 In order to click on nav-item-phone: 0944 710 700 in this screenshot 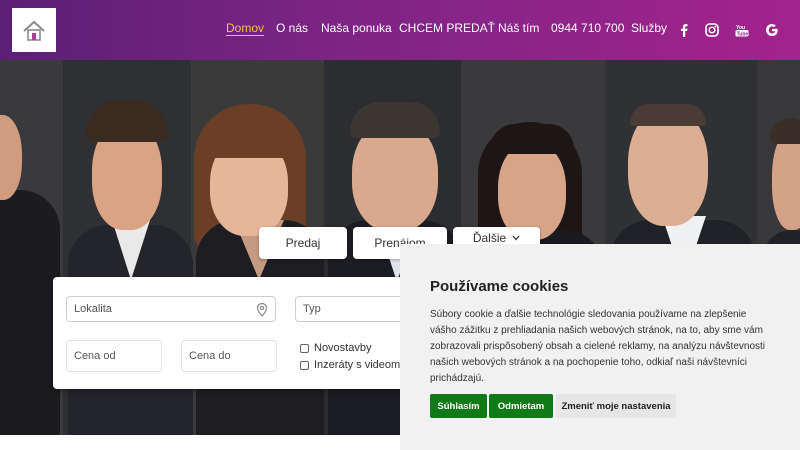, I will do `click(587, 28)`.